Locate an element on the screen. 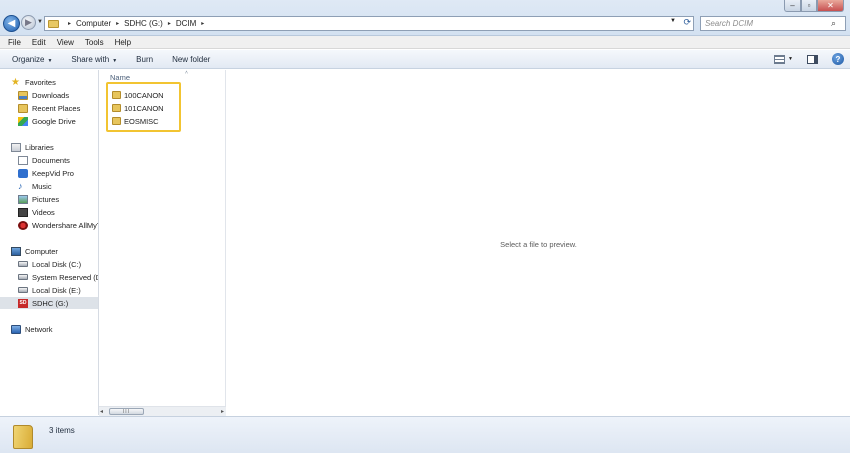 This screenshot has width=850, height=453. window-controls: – ▫ ✕ is located at coordinates (814, 6).